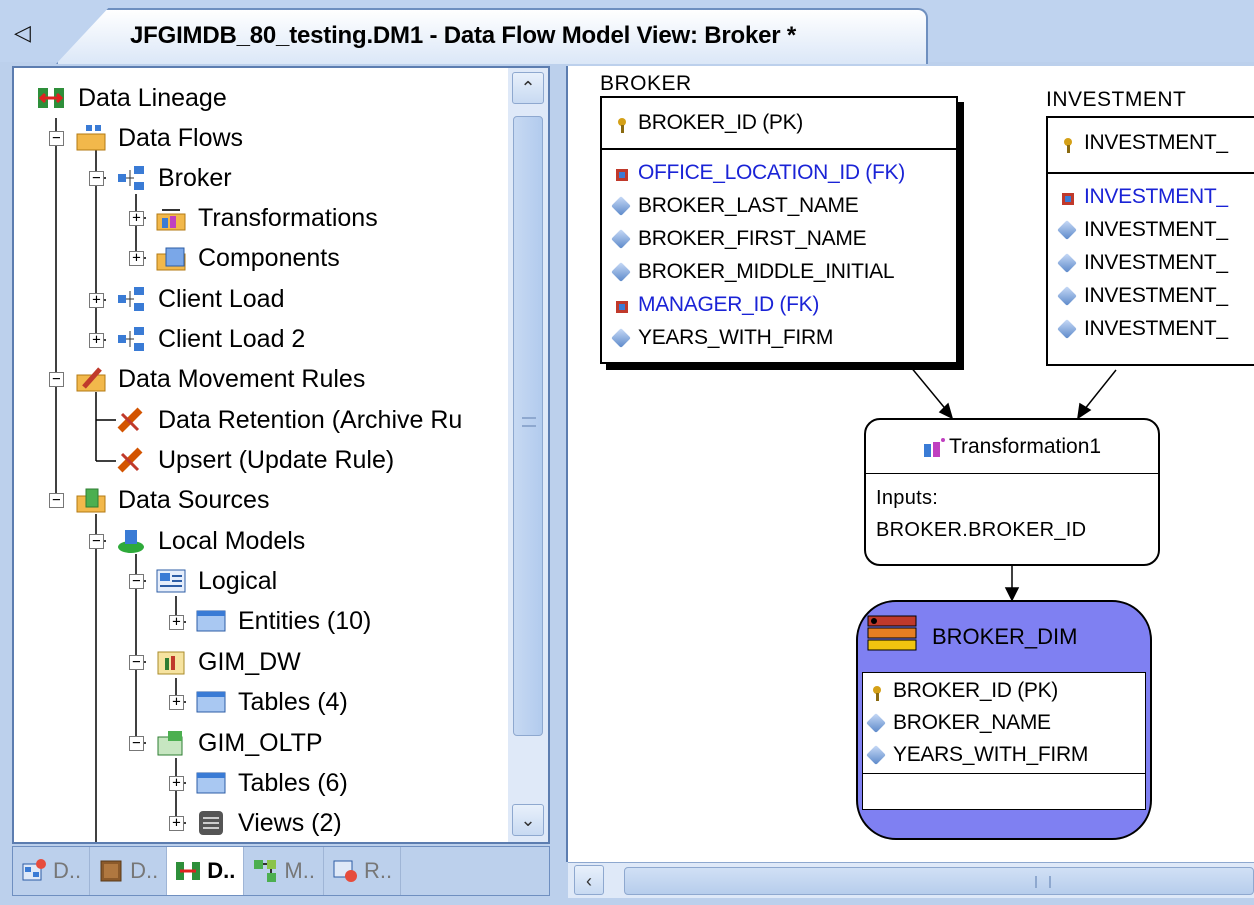 This screenshot has height=905, width=1254. I want to click on tab-data-lineage: D.., so click(206, 871).